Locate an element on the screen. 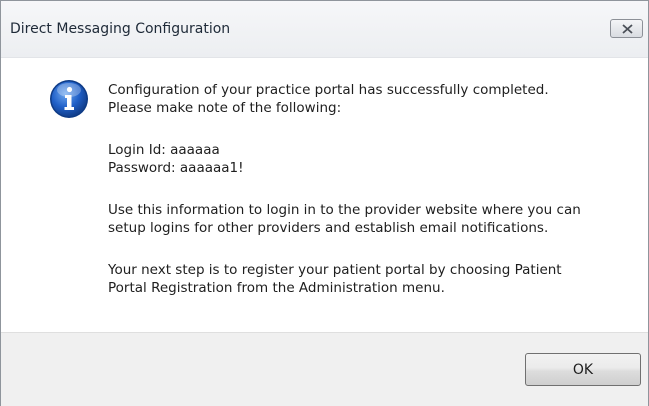  title-bar: Direct Messaging Configuration is located at coordinates (324, 29).